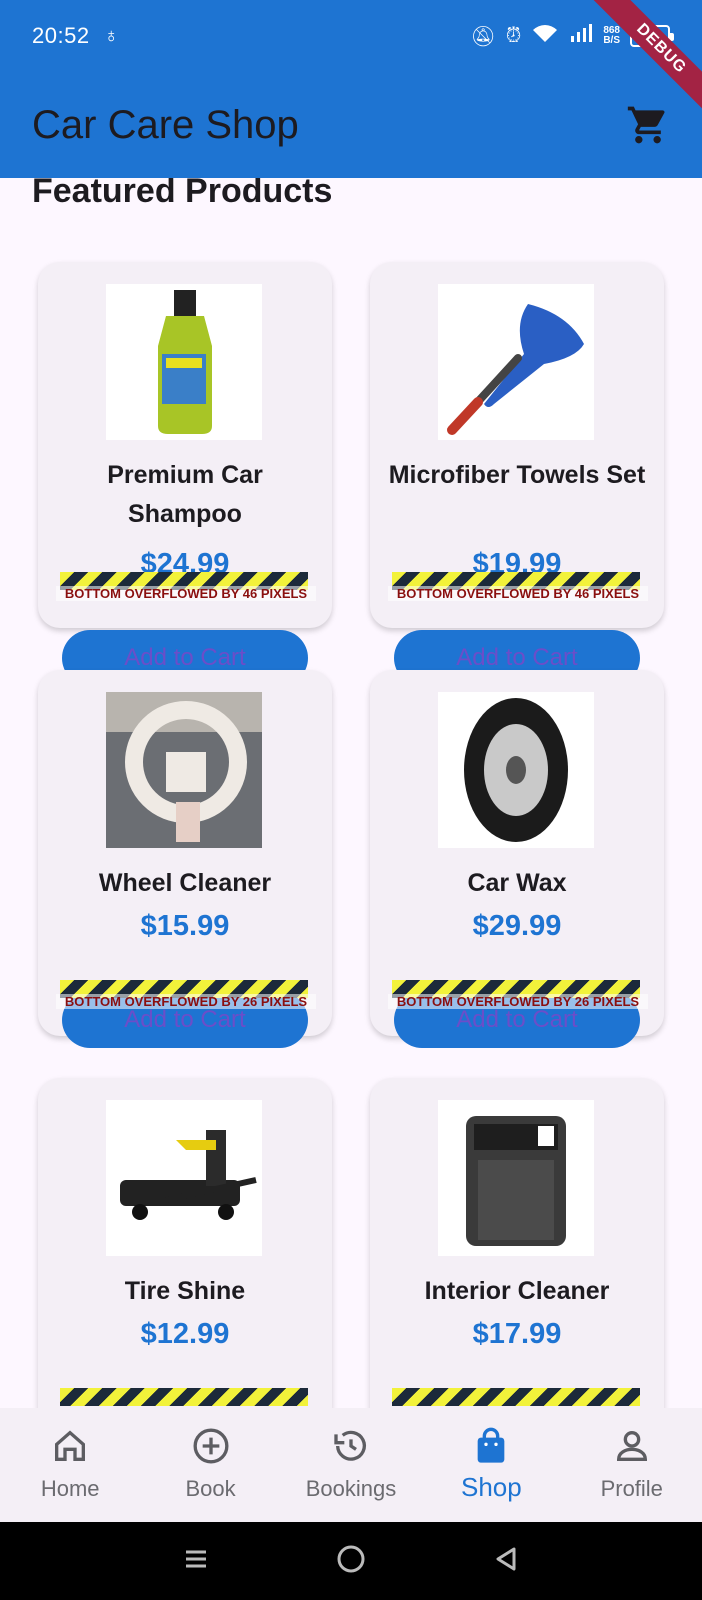 This screenshot has width=702, height=1600. What do you see at coordinates (513, 35) in the screenshot?
I see `alarm-icon: ⏰︎` at bounding box center [513, 35].